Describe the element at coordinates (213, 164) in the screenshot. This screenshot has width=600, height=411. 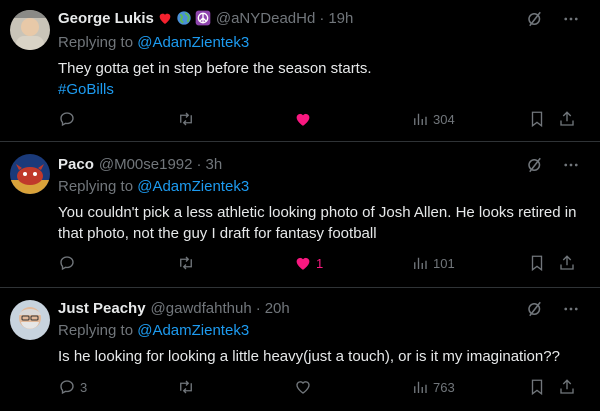
I see `timestamp: 3h` at that location.